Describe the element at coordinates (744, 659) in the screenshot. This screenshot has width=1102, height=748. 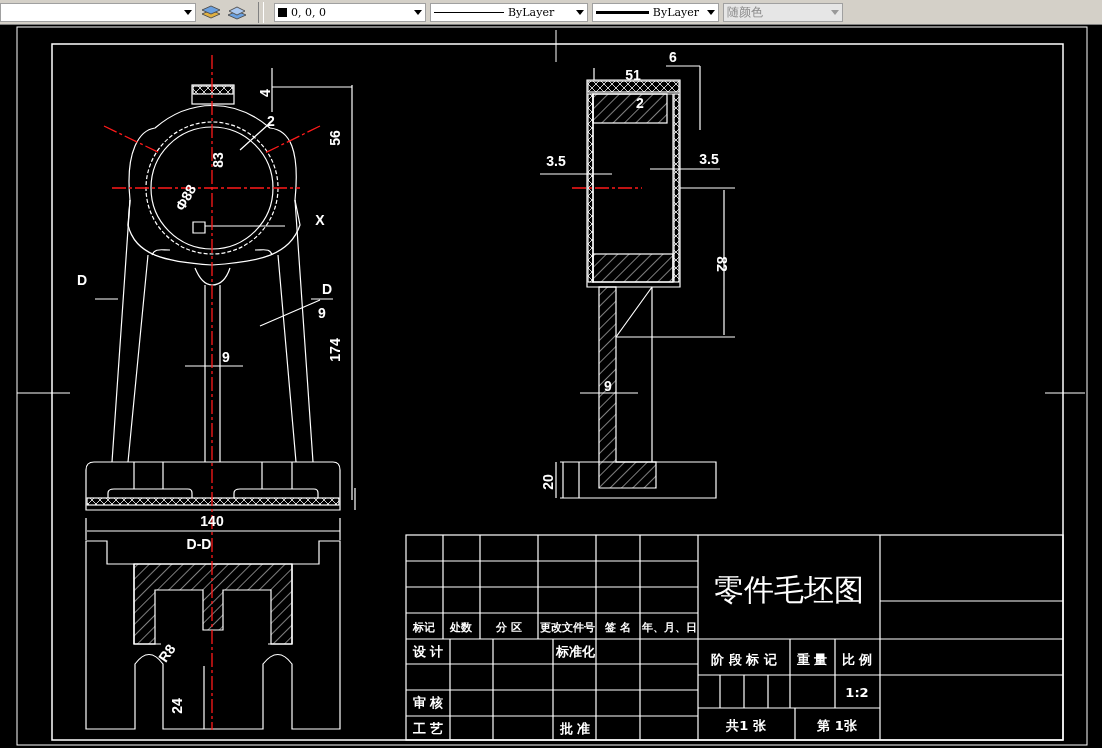
I see `title-block-label: 阶 段 标 记` at that location.